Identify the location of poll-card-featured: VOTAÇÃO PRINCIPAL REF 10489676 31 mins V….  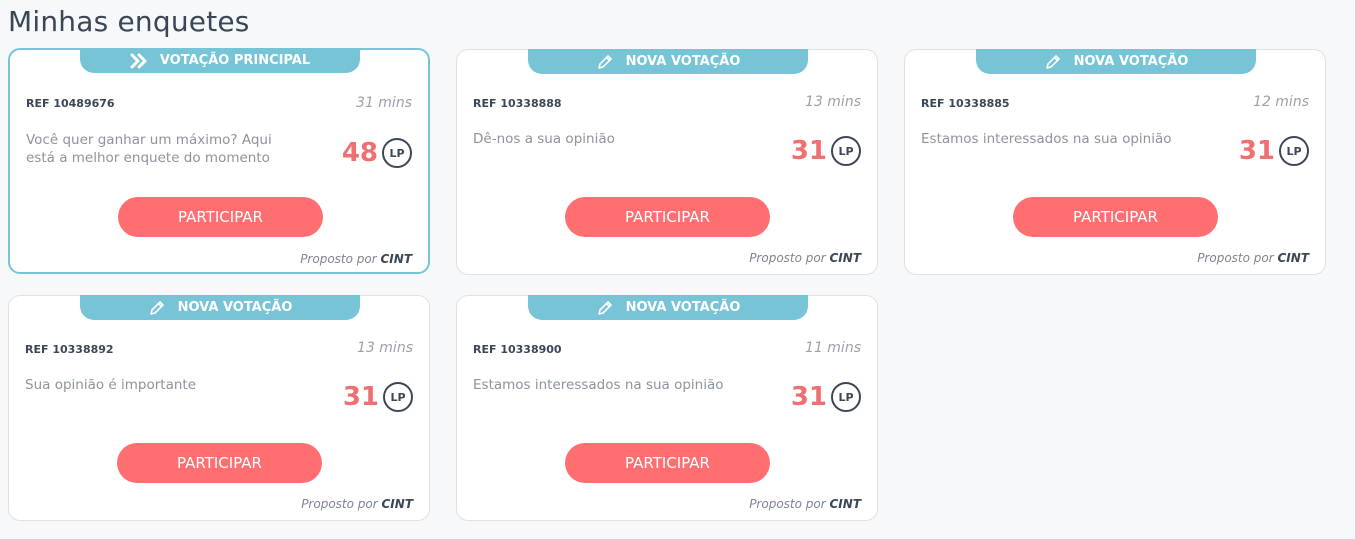
(219, 161).